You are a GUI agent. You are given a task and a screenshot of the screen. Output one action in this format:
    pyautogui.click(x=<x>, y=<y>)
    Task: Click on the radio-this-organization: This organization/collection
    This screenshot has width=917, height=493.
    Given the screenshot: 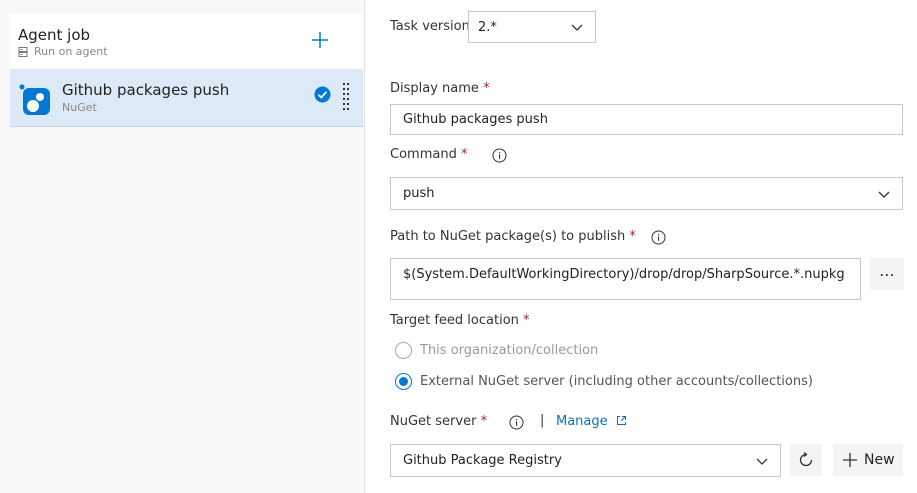 What is the action you would take?
    pyautogui.click(x=496, y=350)
    